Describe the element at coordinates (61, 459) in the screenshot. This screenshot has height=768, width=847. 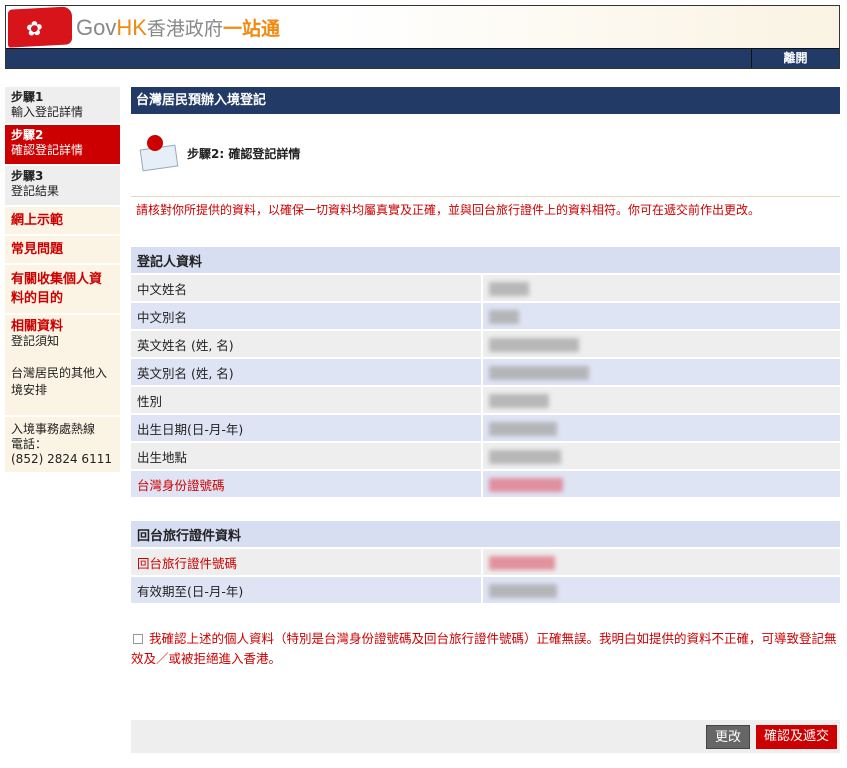
I see `phone-number: (852) 2824 6111` at that location.